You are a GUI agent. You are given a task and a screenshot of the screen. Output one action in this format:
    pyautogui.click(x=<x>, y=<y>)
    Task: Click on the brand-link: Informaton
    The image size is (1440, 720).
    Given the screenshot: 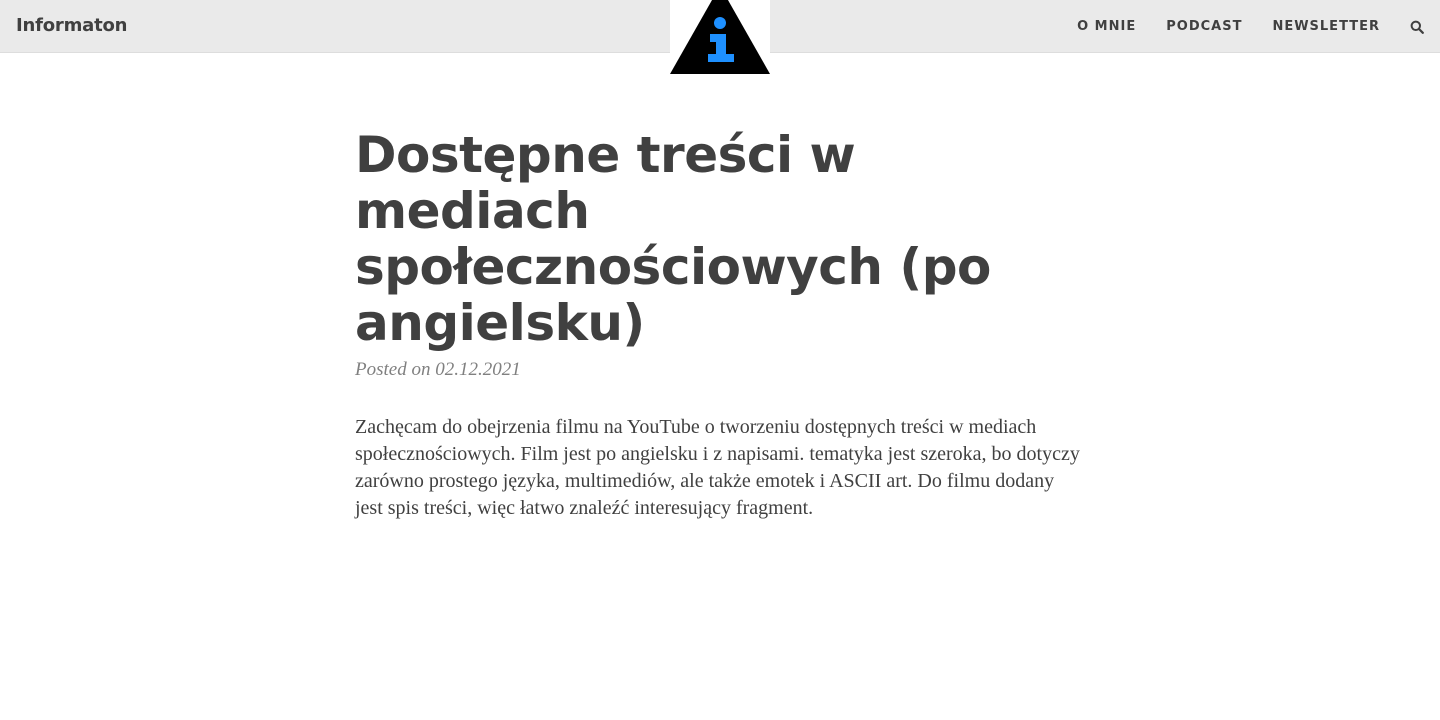 What is the action you would take?
    pyautogui.click(x=71, y=25)
    